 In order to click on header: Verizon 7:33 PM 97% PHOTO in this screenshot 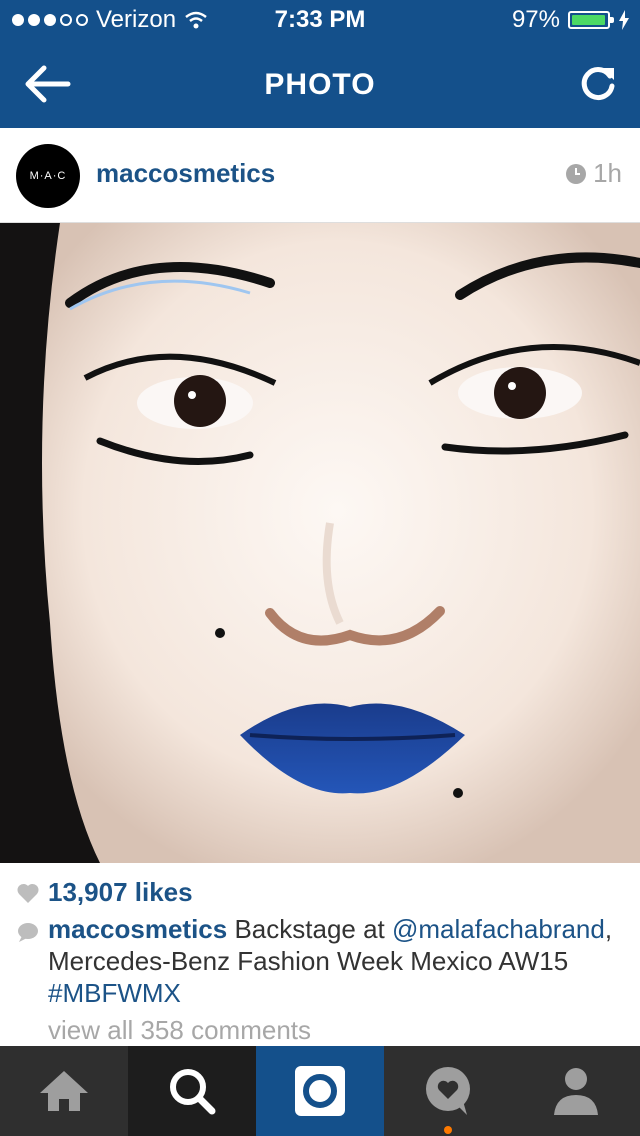, I will do `click(320, 64)`.